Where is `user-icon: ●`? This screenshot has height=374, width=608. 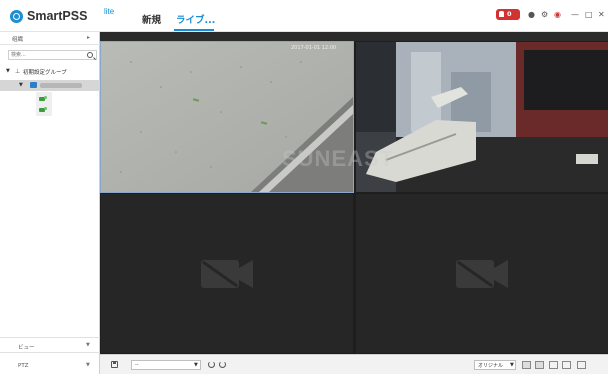 user-icon: ● is located at coordinates (531, 14).